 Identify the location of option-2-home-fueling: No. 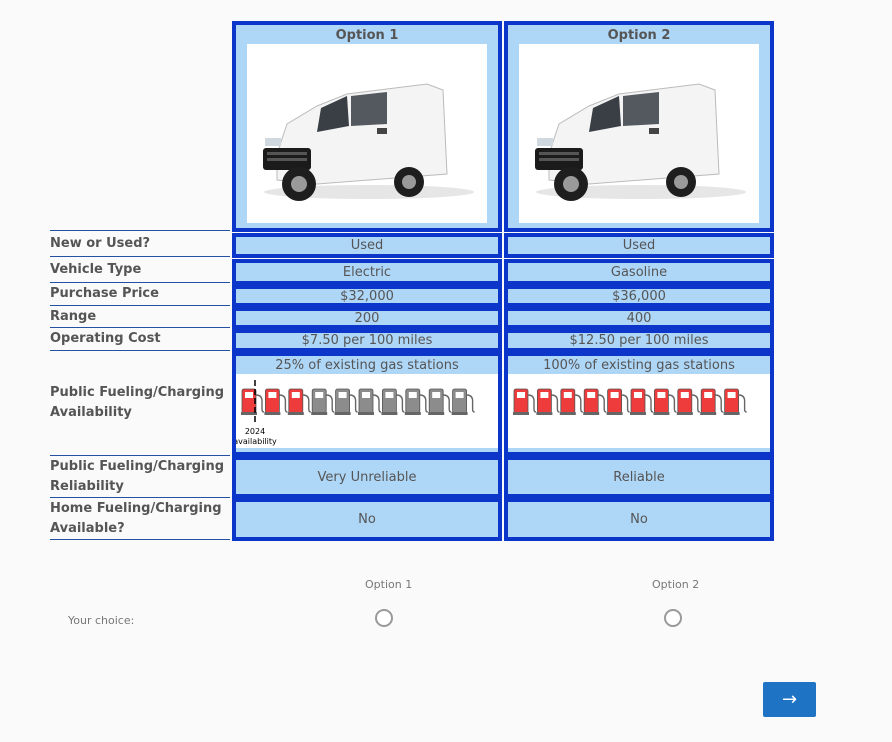
(639, 519).